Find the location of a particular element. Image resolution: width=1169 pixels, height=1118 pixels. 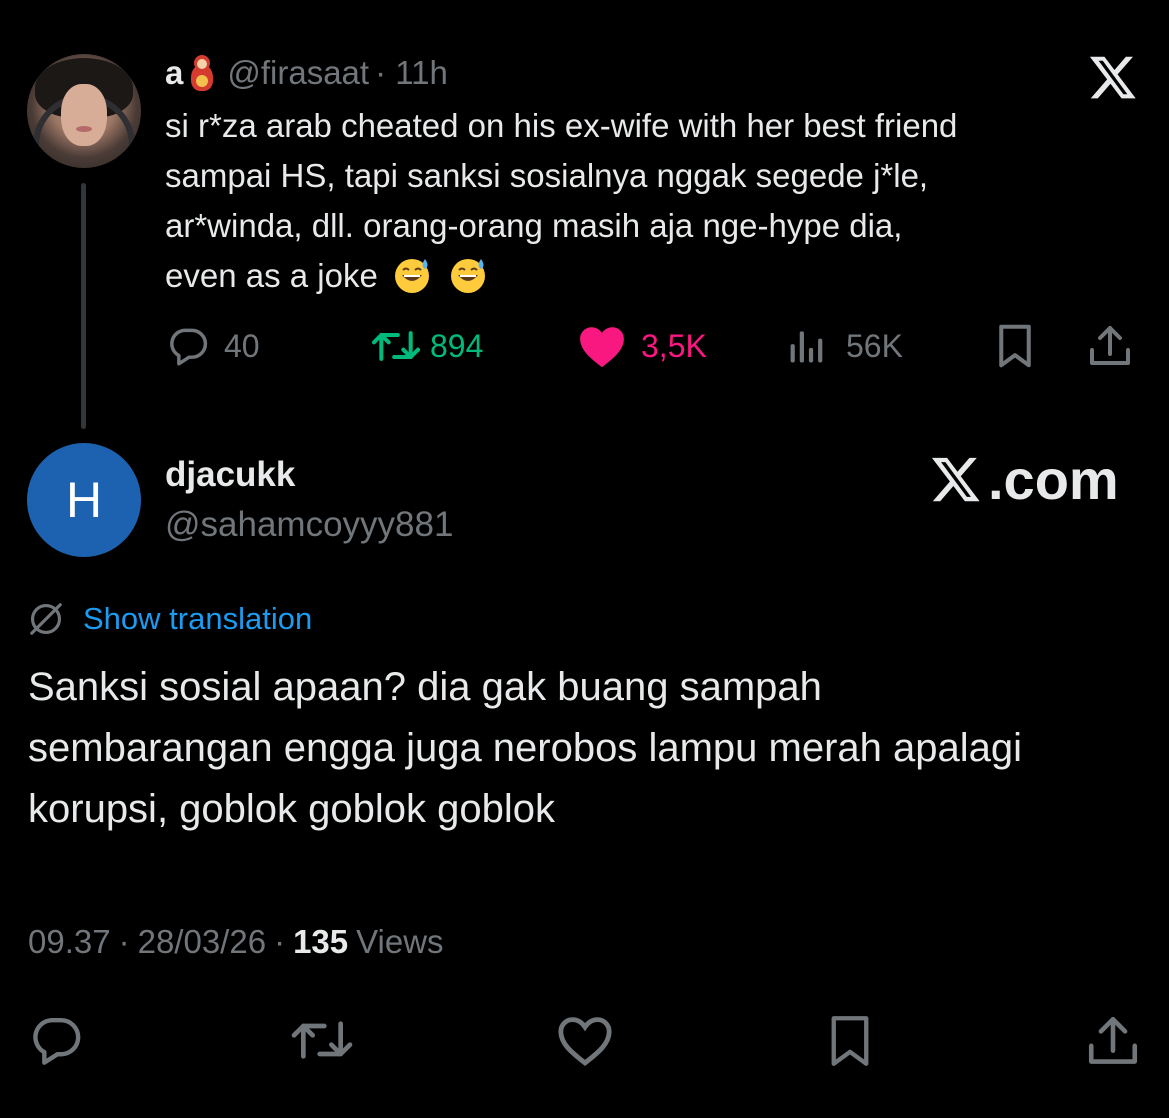

tweet-time: 09.37 is located at coordinates (69, 942).